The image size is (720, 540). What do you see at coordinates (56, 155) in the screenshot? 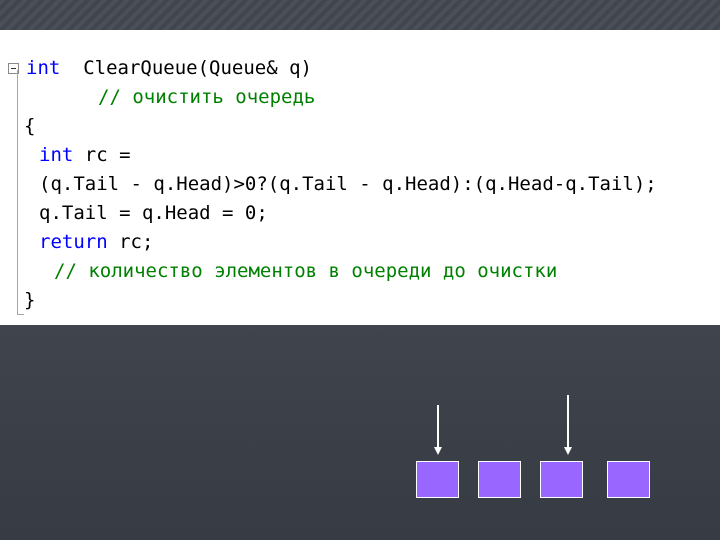
I see `keyword-int-rc: int` at bounding box center [56, 155].